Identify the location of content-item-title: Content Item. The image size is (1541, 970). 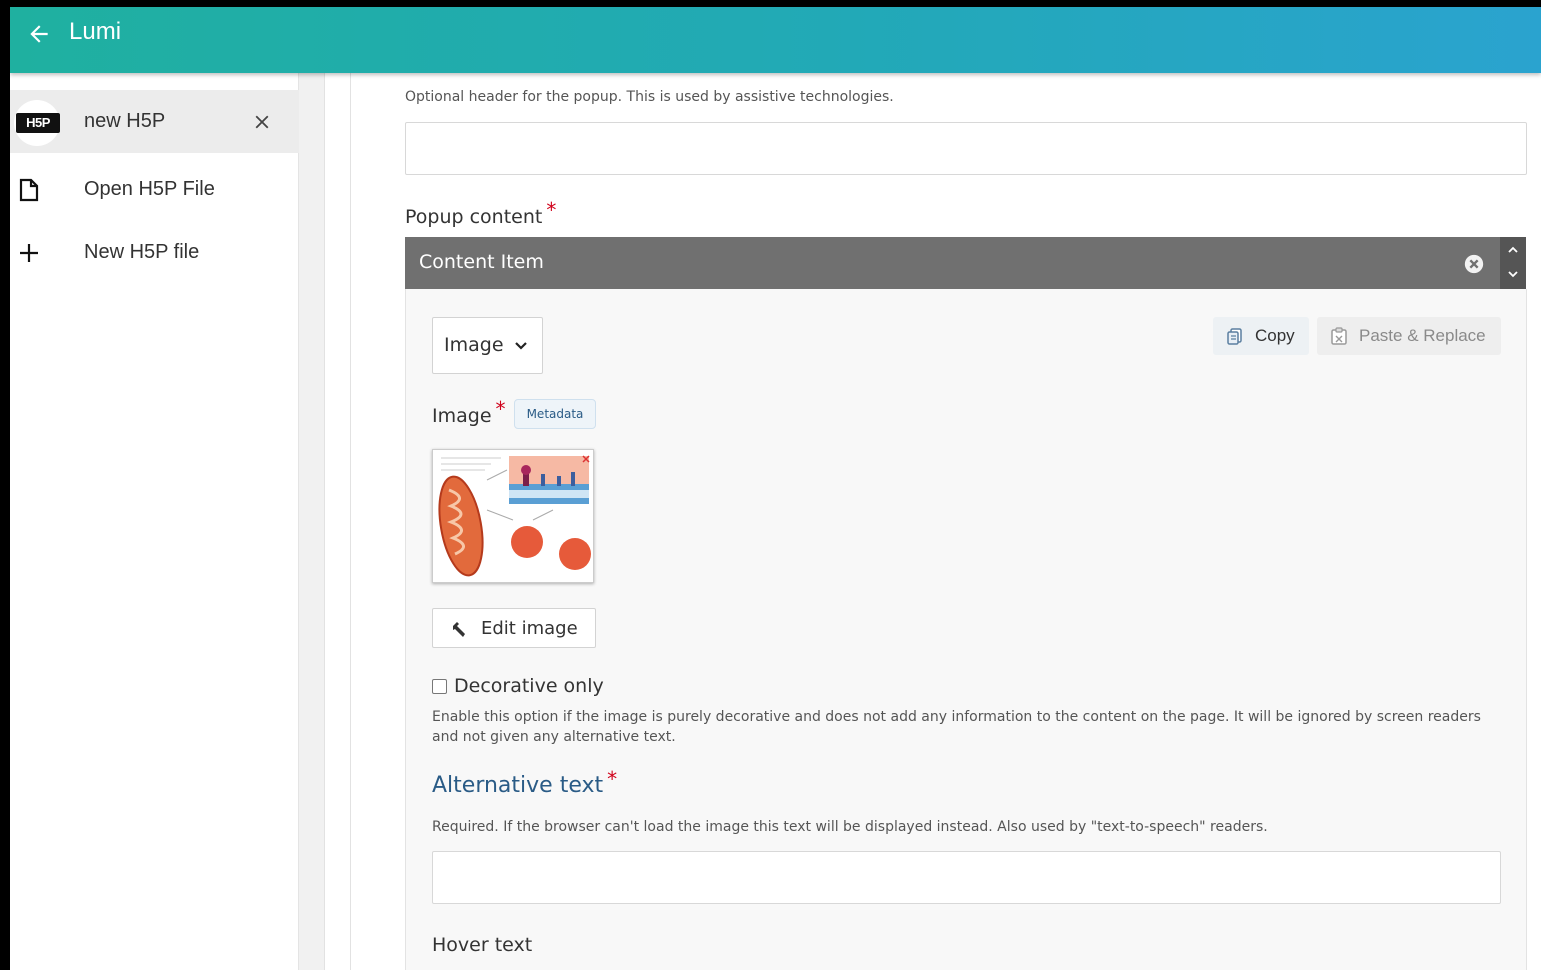
(481, 262).